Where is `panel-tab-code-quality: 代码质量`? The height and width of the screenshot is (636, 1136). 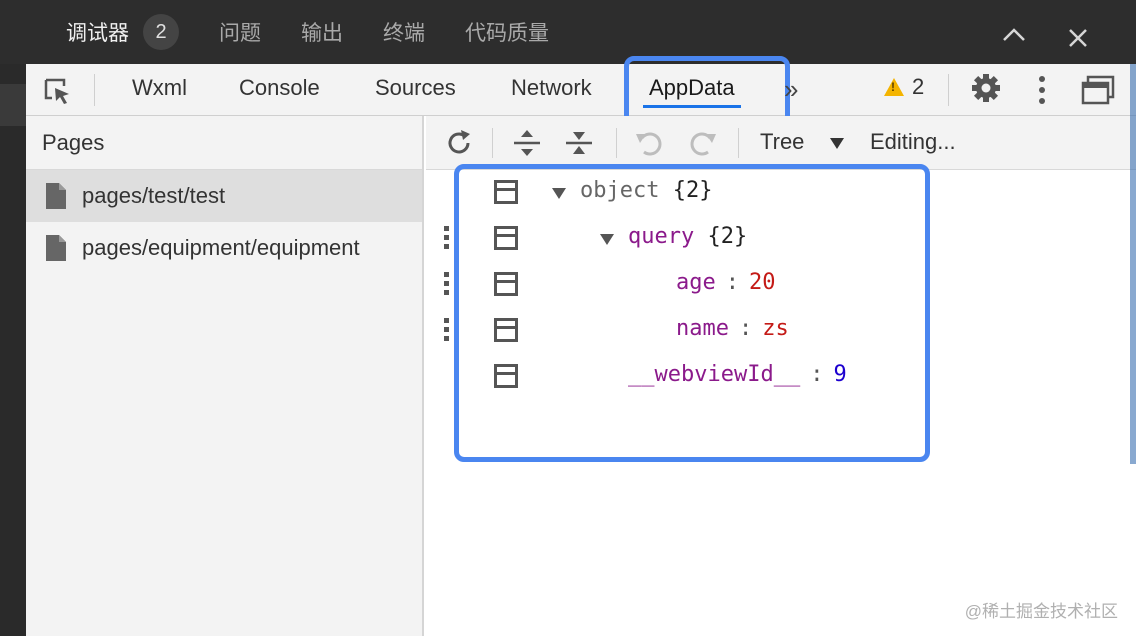
panel-tab-code-quality: 代码质量 is located at coordinates (507, 32).